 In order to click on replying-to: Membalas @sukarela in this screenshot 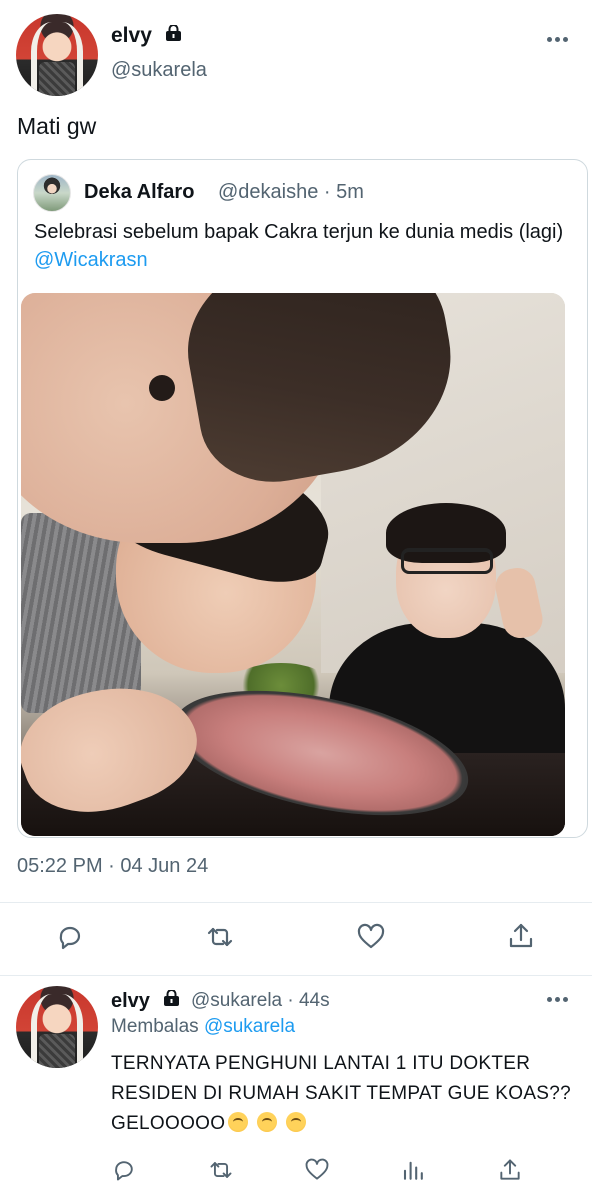, I will do `click(203, 1027)`.